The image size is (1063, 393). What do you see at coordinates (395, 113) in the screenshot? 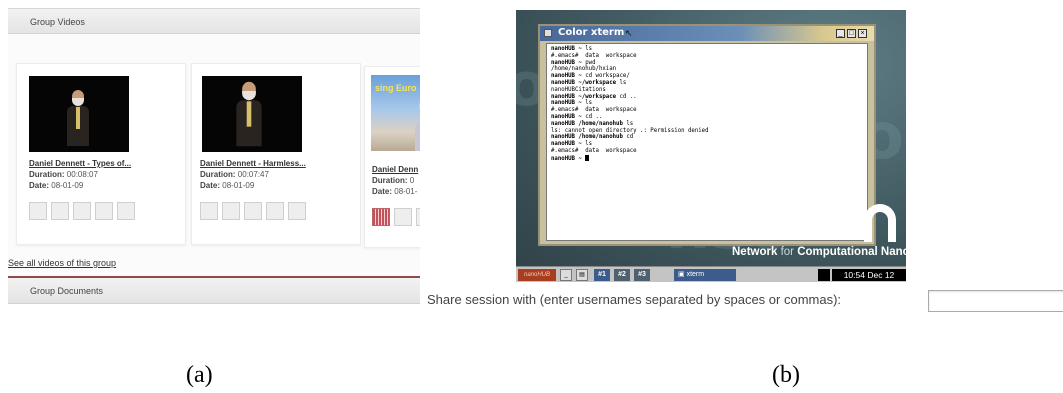
I see `video-thumbnail: sing Euro` at bounding box center [395, 113].